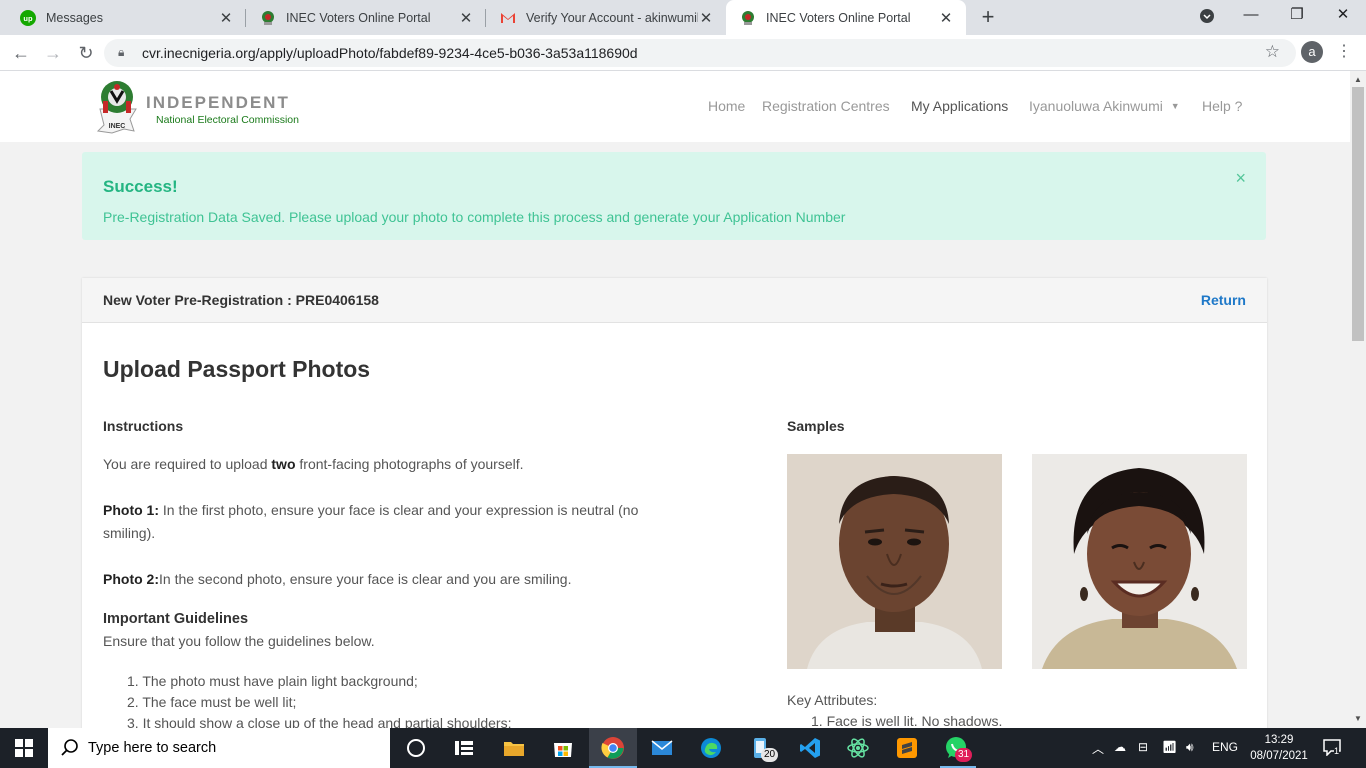 The width and height of the screenshot is (1366, 768). I want to click on tab-title: Messages, so click(74, 17).